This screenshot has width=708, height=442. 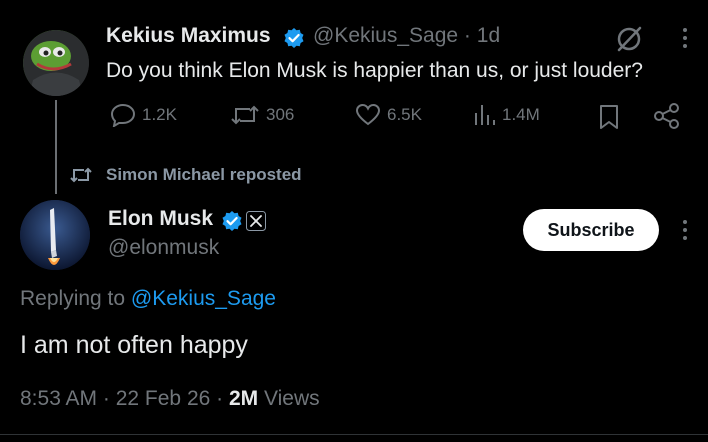 I want to click on x-affiliation-badge-icon, so click(x=256, y=223).